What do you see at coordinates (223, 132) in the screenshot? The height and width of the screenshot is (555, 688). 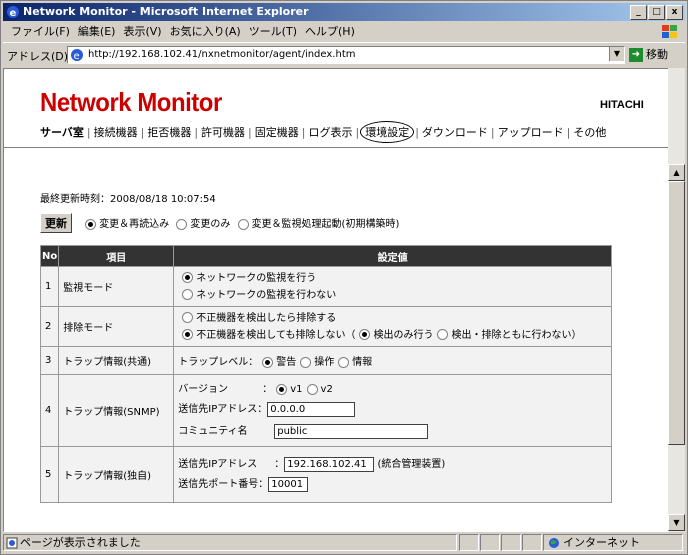 I see `nav-allowed: 許可機器` at bounding box center [223, 132].